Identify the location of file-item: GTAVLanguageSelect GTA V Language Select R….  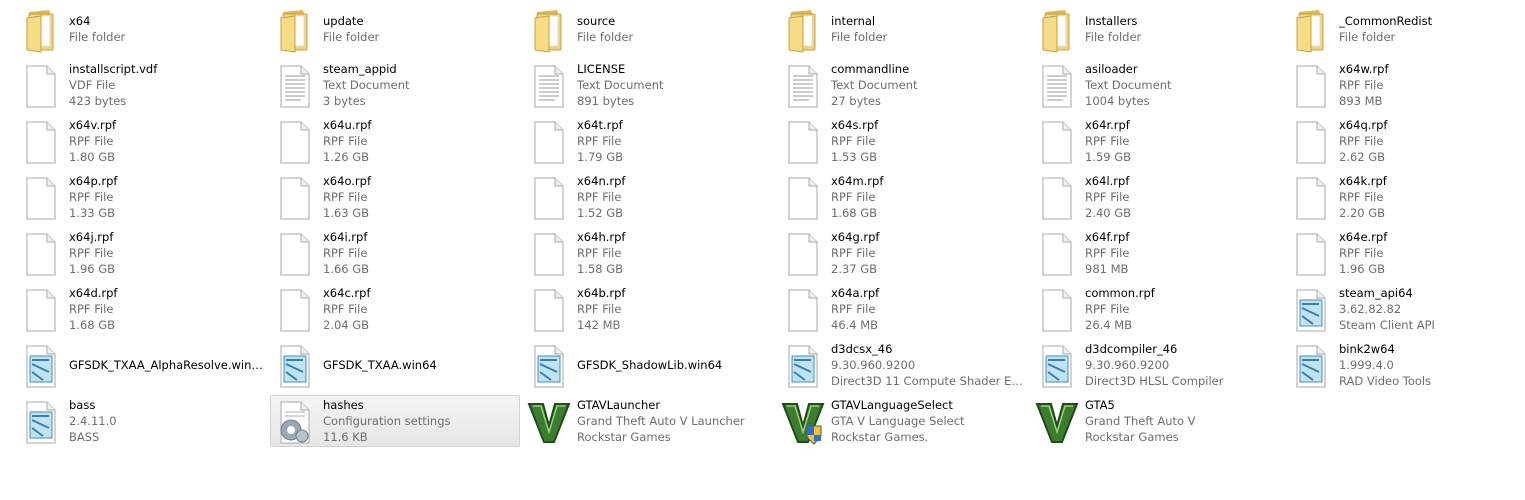
(903, 421).